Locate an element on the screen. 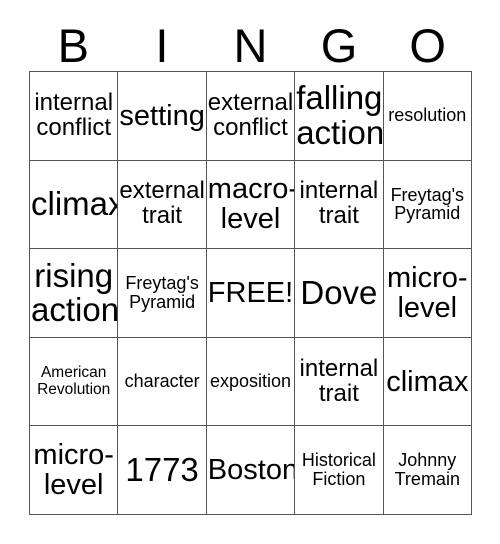  bingo-cell-label: resolution is located at coordinates (427, 115).